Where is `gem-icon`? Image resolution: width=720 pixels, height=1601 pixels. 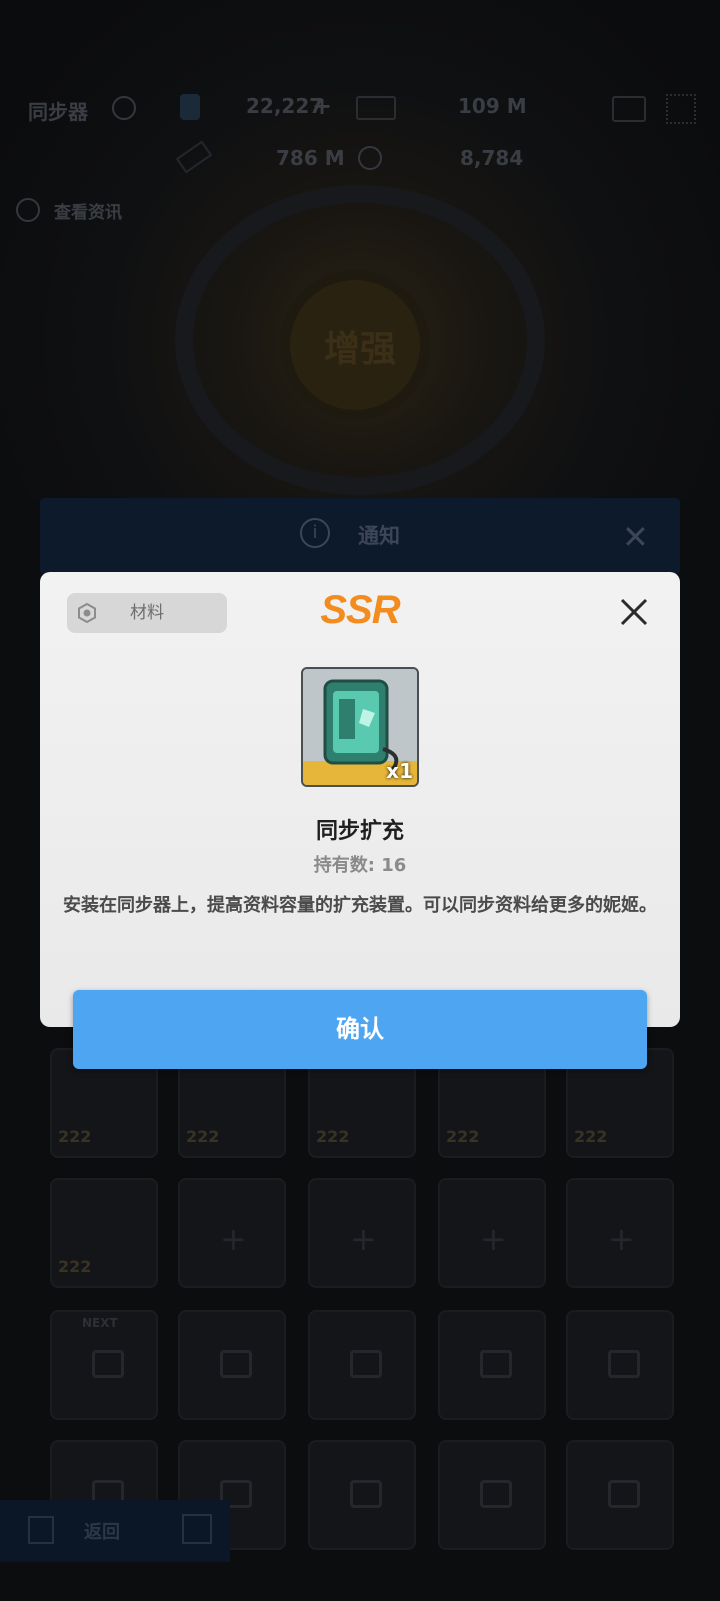 gem-icon is located at coordinates (190, 107).